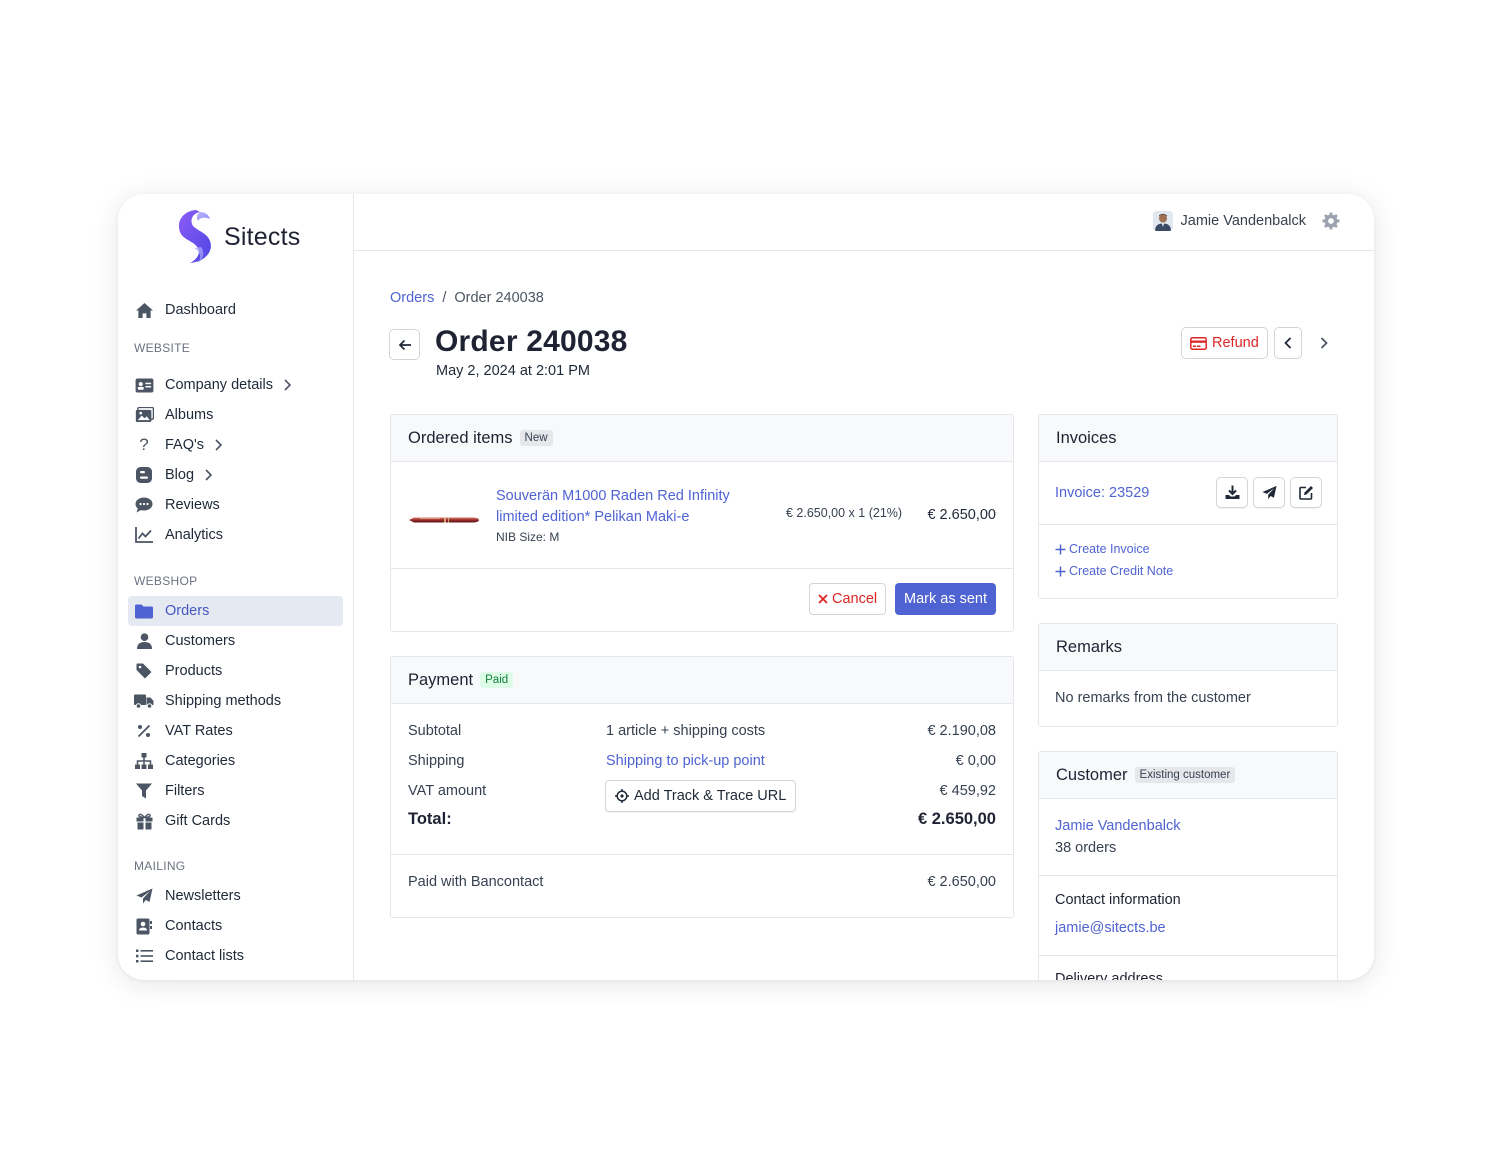 The height and width of the screenshot is (1172, 1492). What do you see at coordinates (513, 371) in the screenshot?
I see `order-date: May 2, 2024 at 2:01 PM` at bounding box center [513, 371].